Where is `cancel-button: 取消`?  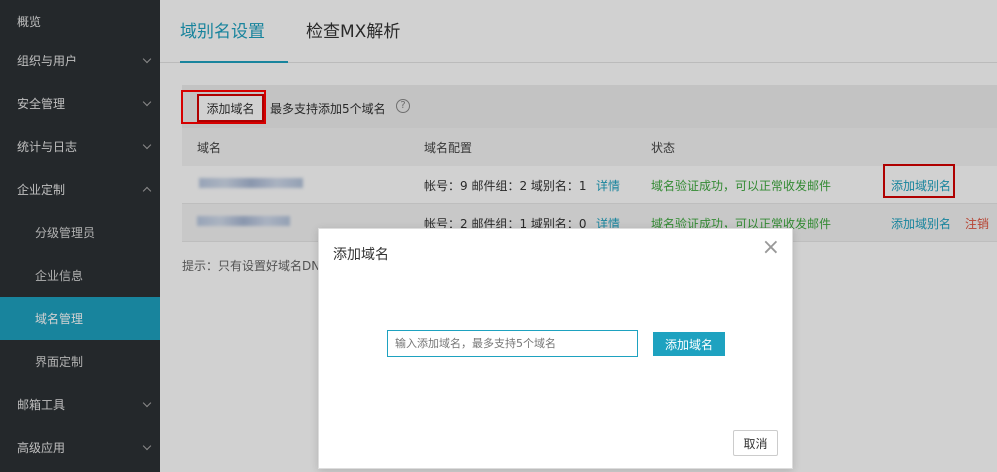
cancel-button: 取消 is located at coordinates (755, 443).